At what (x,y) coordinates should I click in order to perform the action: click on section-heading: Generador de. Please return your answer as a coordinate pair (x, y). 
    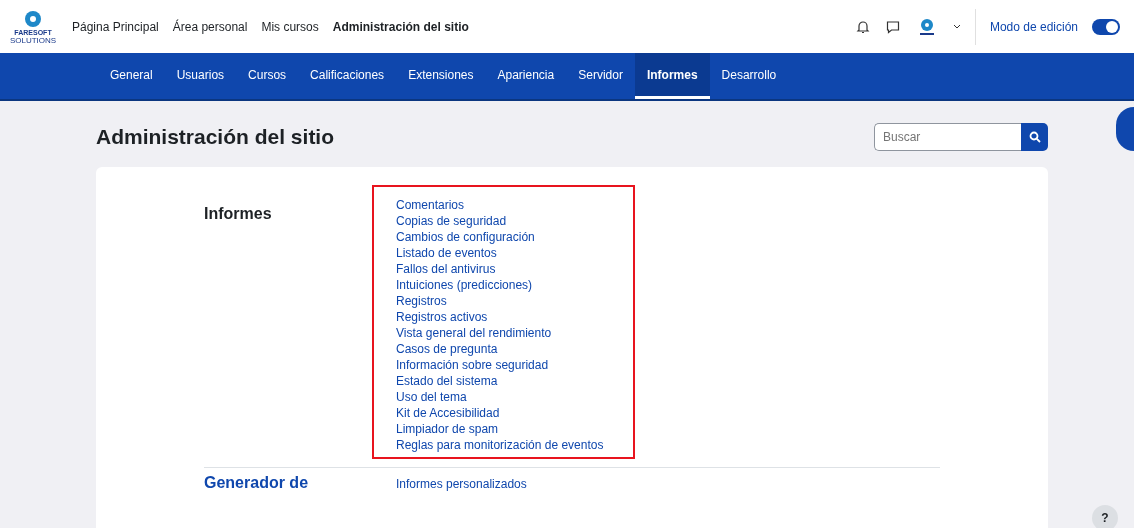
    Looking at the image, I should click on (257, 483).